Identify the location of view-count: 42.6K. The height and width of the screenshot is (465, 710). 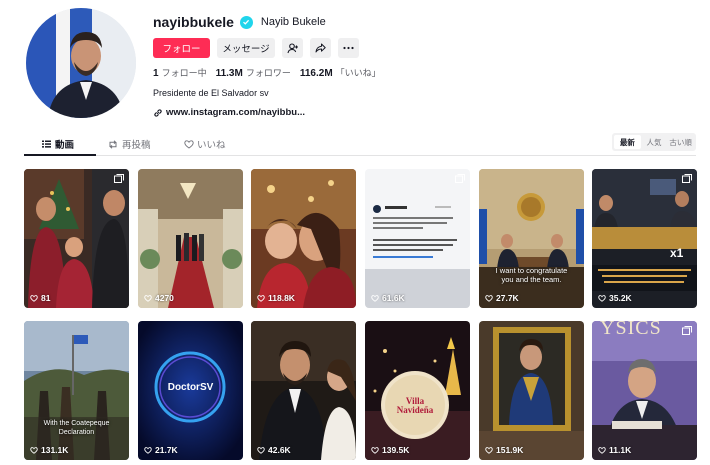
(274, 450).